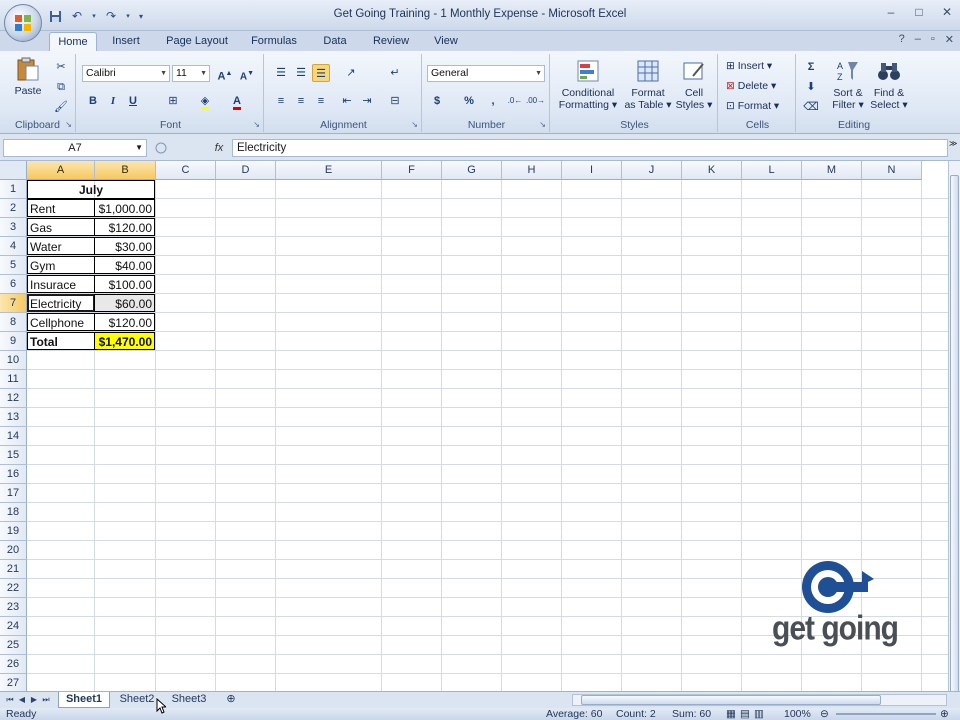 The height and width of the screenshot is (720, 960). What do you see at coordinates (68, 124) in the screenshot?
I see `clipboard-launcher-icon: ↘` at bounding box center [68, 124].